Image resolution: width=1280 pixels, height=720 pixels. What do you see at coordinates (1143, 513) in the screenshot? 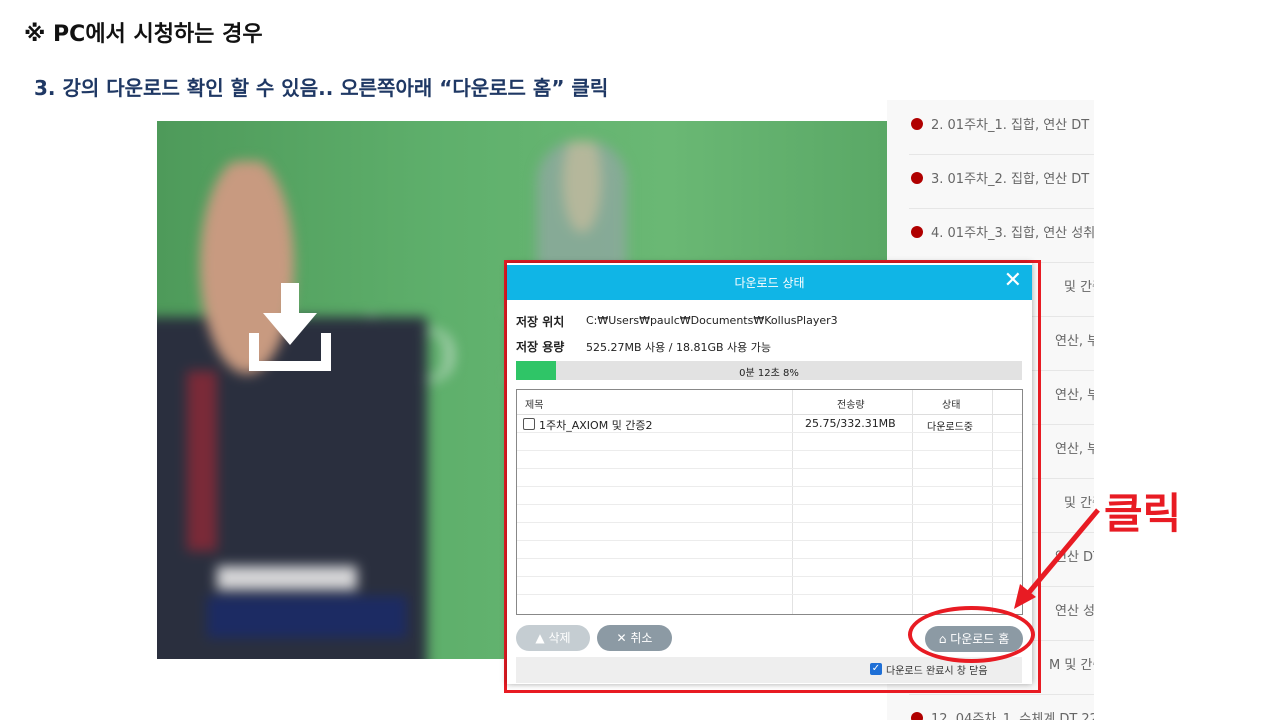
I see `click-annotation-label: 클릭` at bounding box center [1143, 513].